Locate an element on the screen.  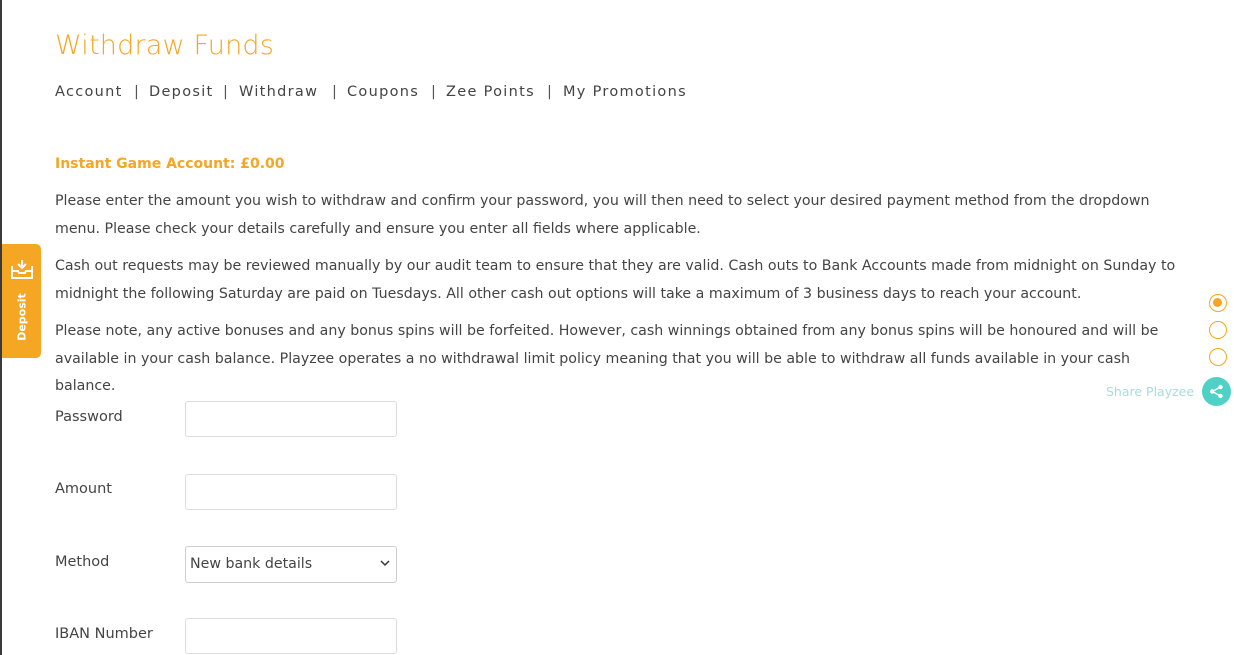
iban-input is located at coordinates (291, 636).